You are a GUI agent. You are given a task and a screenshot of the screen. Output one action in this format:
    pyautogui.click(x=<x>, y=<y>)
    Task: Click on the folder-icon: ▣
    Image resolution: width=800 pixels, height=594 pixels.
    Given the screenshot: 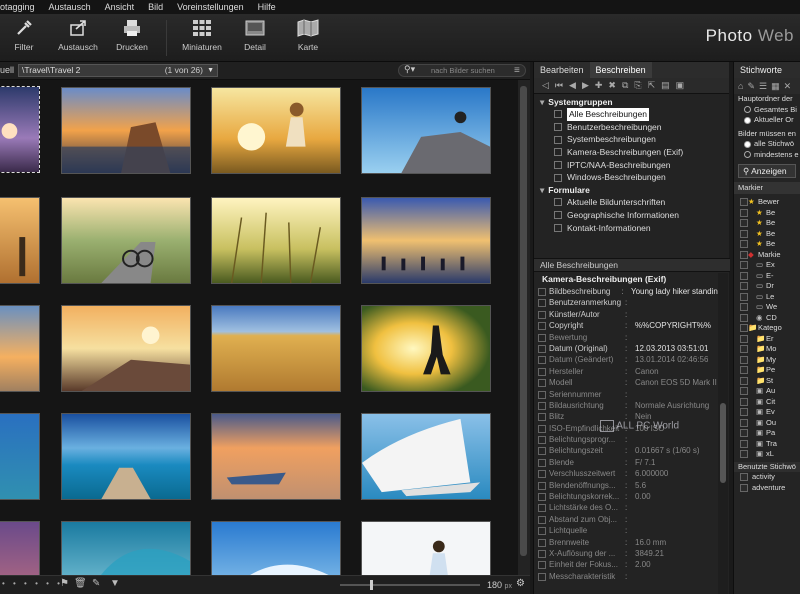 What is the action you would take?
    pyautogui.click(x=680, y=85)
    